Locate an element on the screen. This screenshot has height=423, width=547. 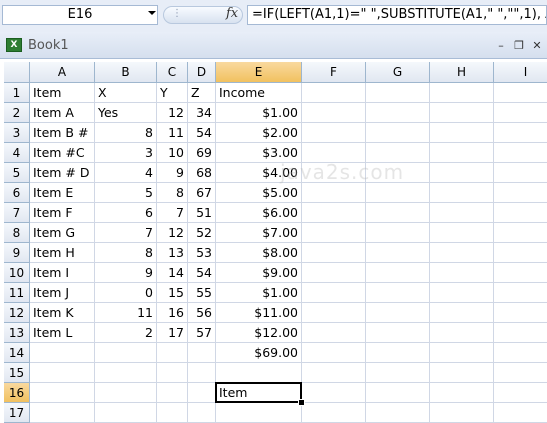
cell-f6 is located at coordinates (334, 193).